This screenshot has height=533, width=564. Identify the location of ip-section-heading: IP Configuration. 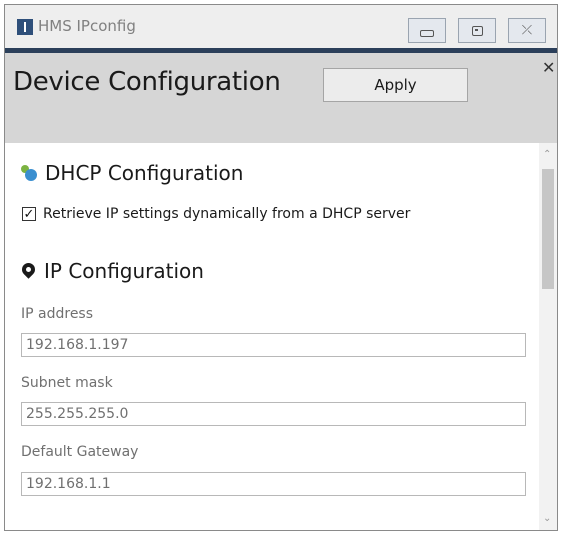
(112, 271).